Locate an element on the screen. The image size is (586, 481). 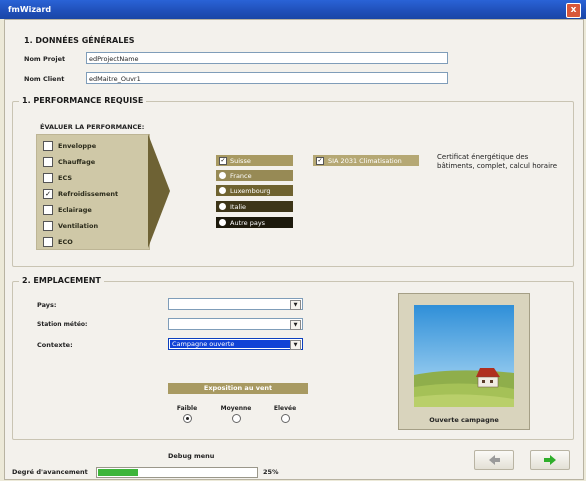
next-button is located at coordinates (550, 460).